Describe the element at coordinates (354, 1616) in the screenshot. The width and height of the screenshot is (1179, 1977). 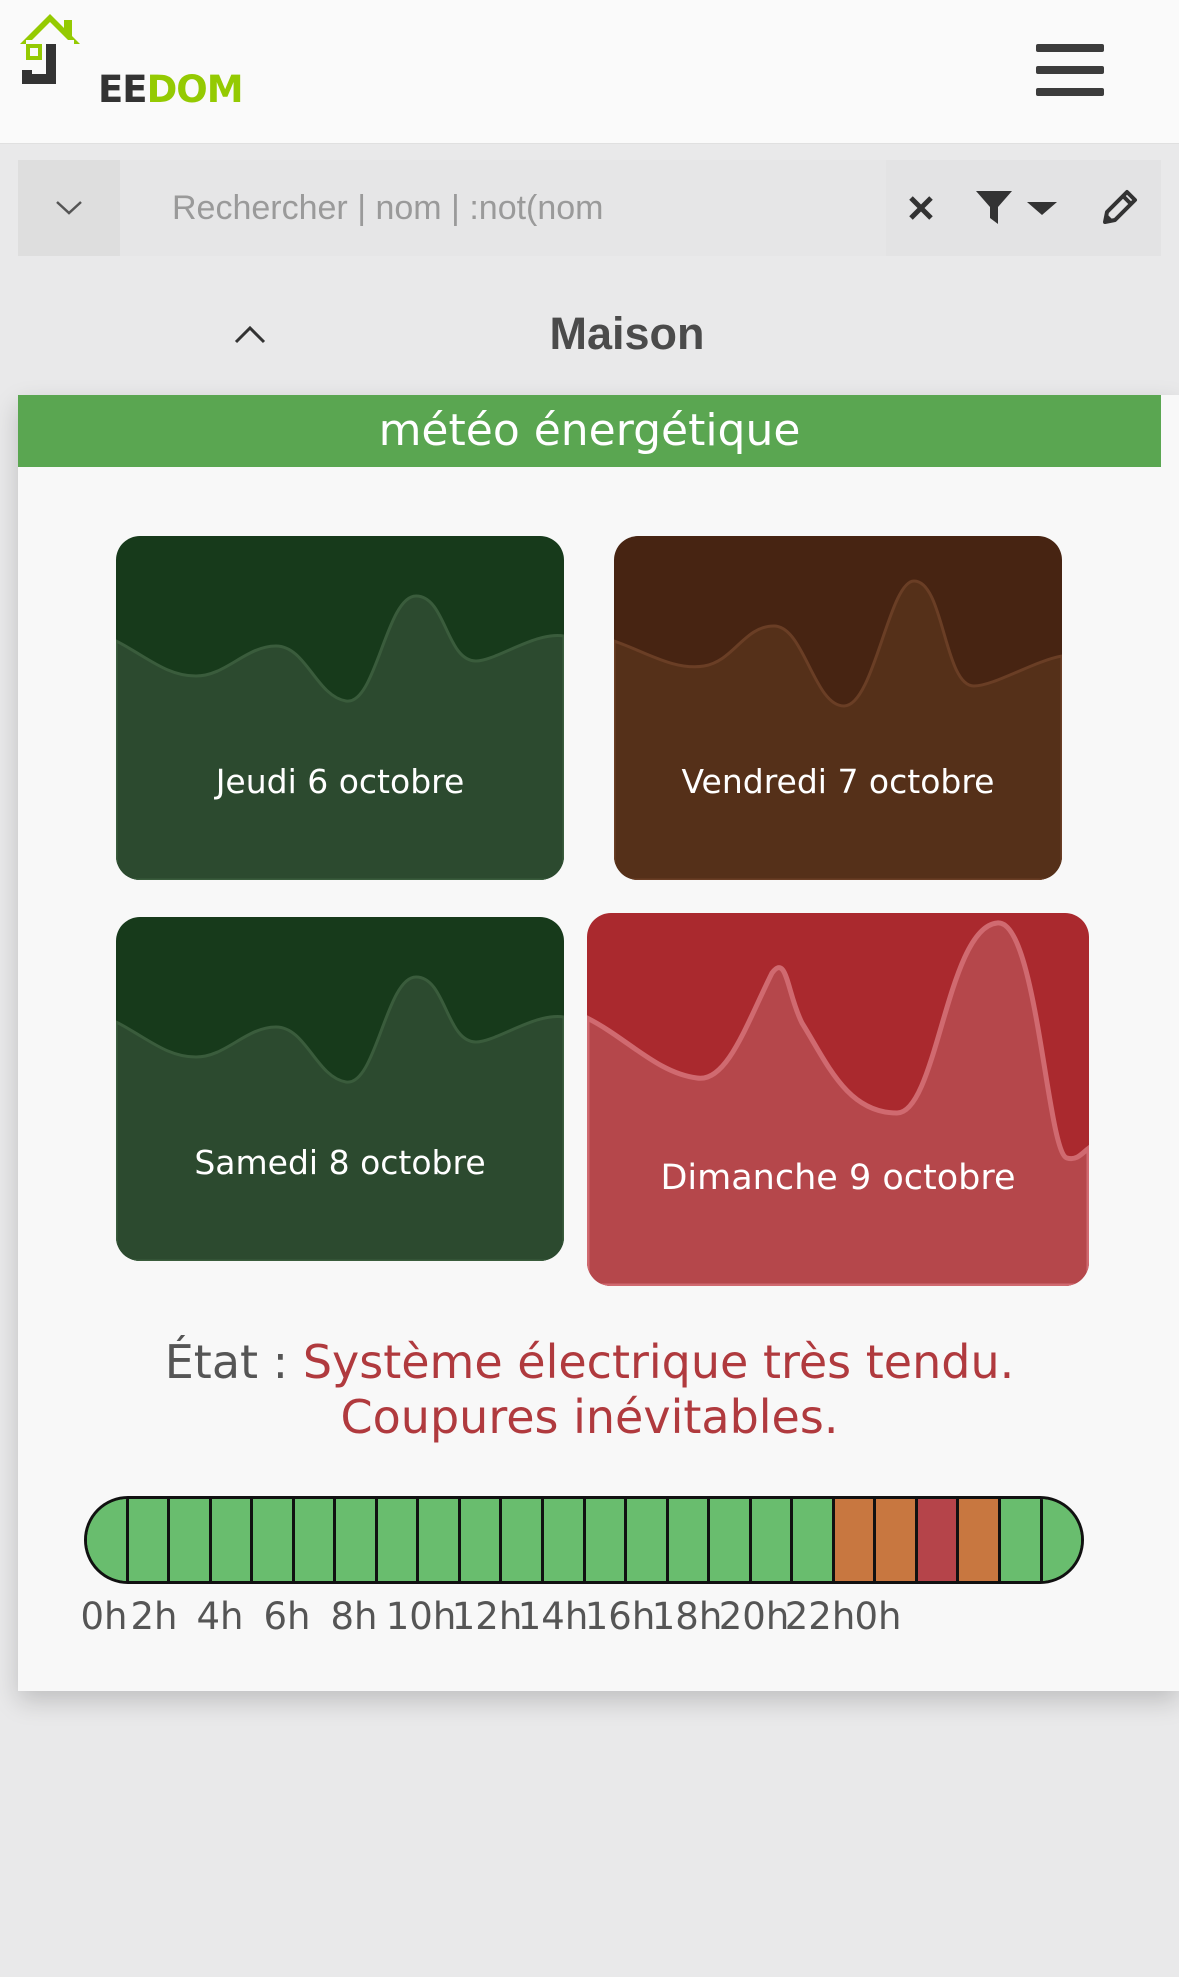
I see `hour-label: 8h` at that location.